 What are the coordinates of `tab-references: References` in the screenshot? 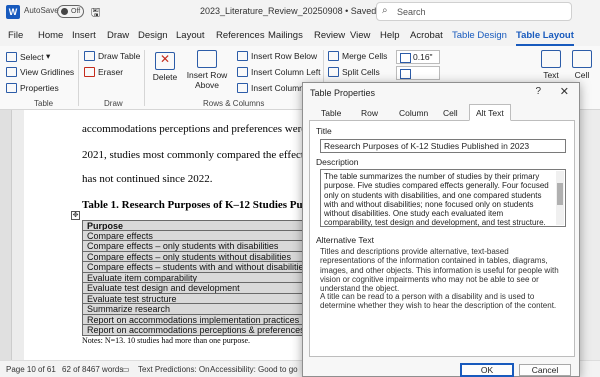 It's located at (240, 35).